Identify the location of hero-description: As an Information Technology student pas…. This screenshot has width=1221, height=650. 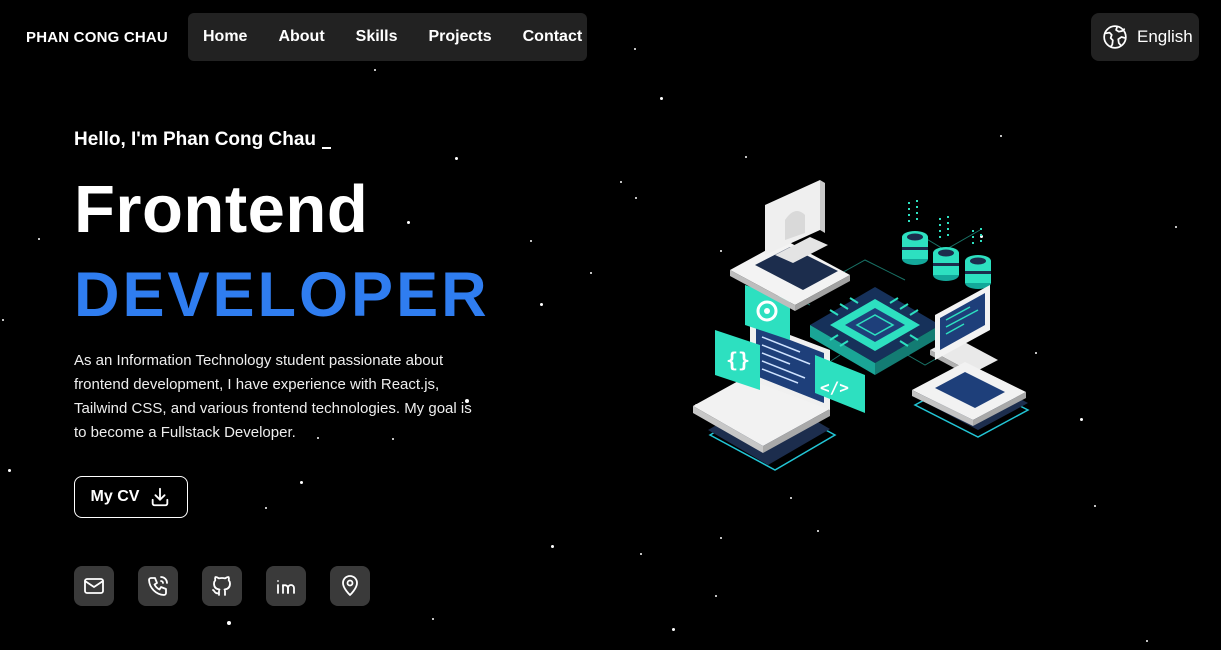
(273, 396).